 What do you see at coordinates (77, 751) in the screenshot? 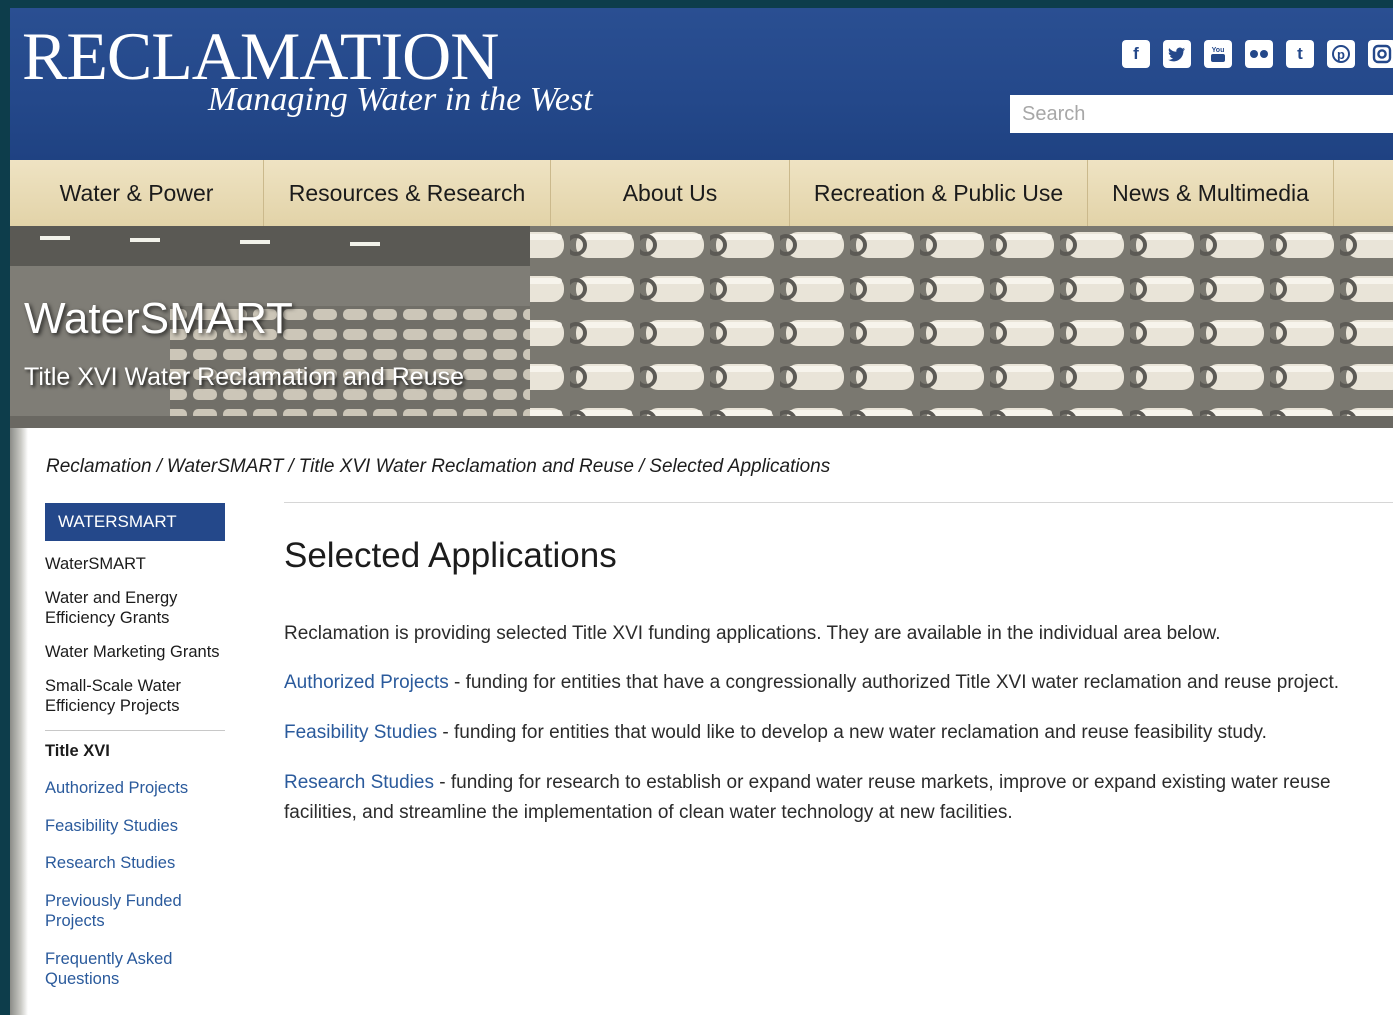
I see `sidebar-section-title: Title XVI` at bounding box center [77, 751].